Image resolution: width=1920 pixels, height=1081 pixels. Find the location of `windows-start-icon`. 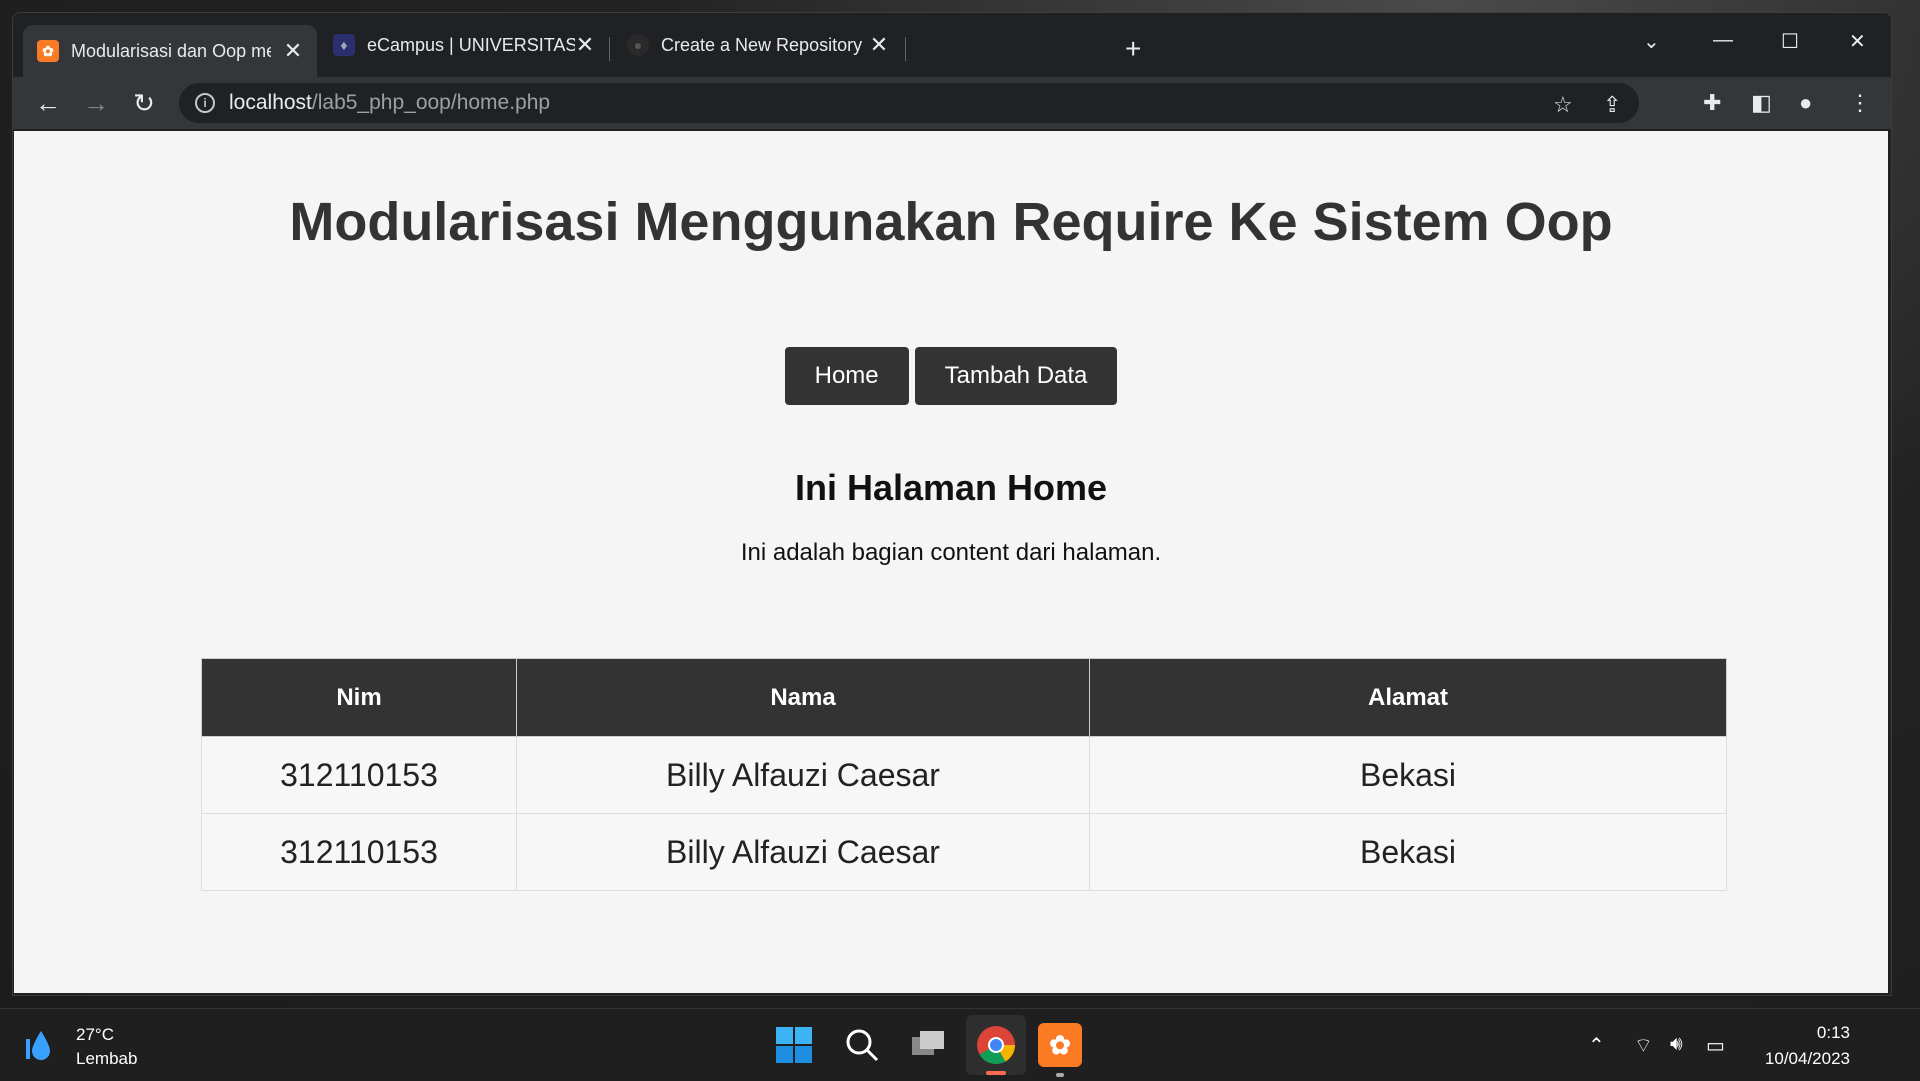

windows-start-icon is located at coordinates (794, 1045).